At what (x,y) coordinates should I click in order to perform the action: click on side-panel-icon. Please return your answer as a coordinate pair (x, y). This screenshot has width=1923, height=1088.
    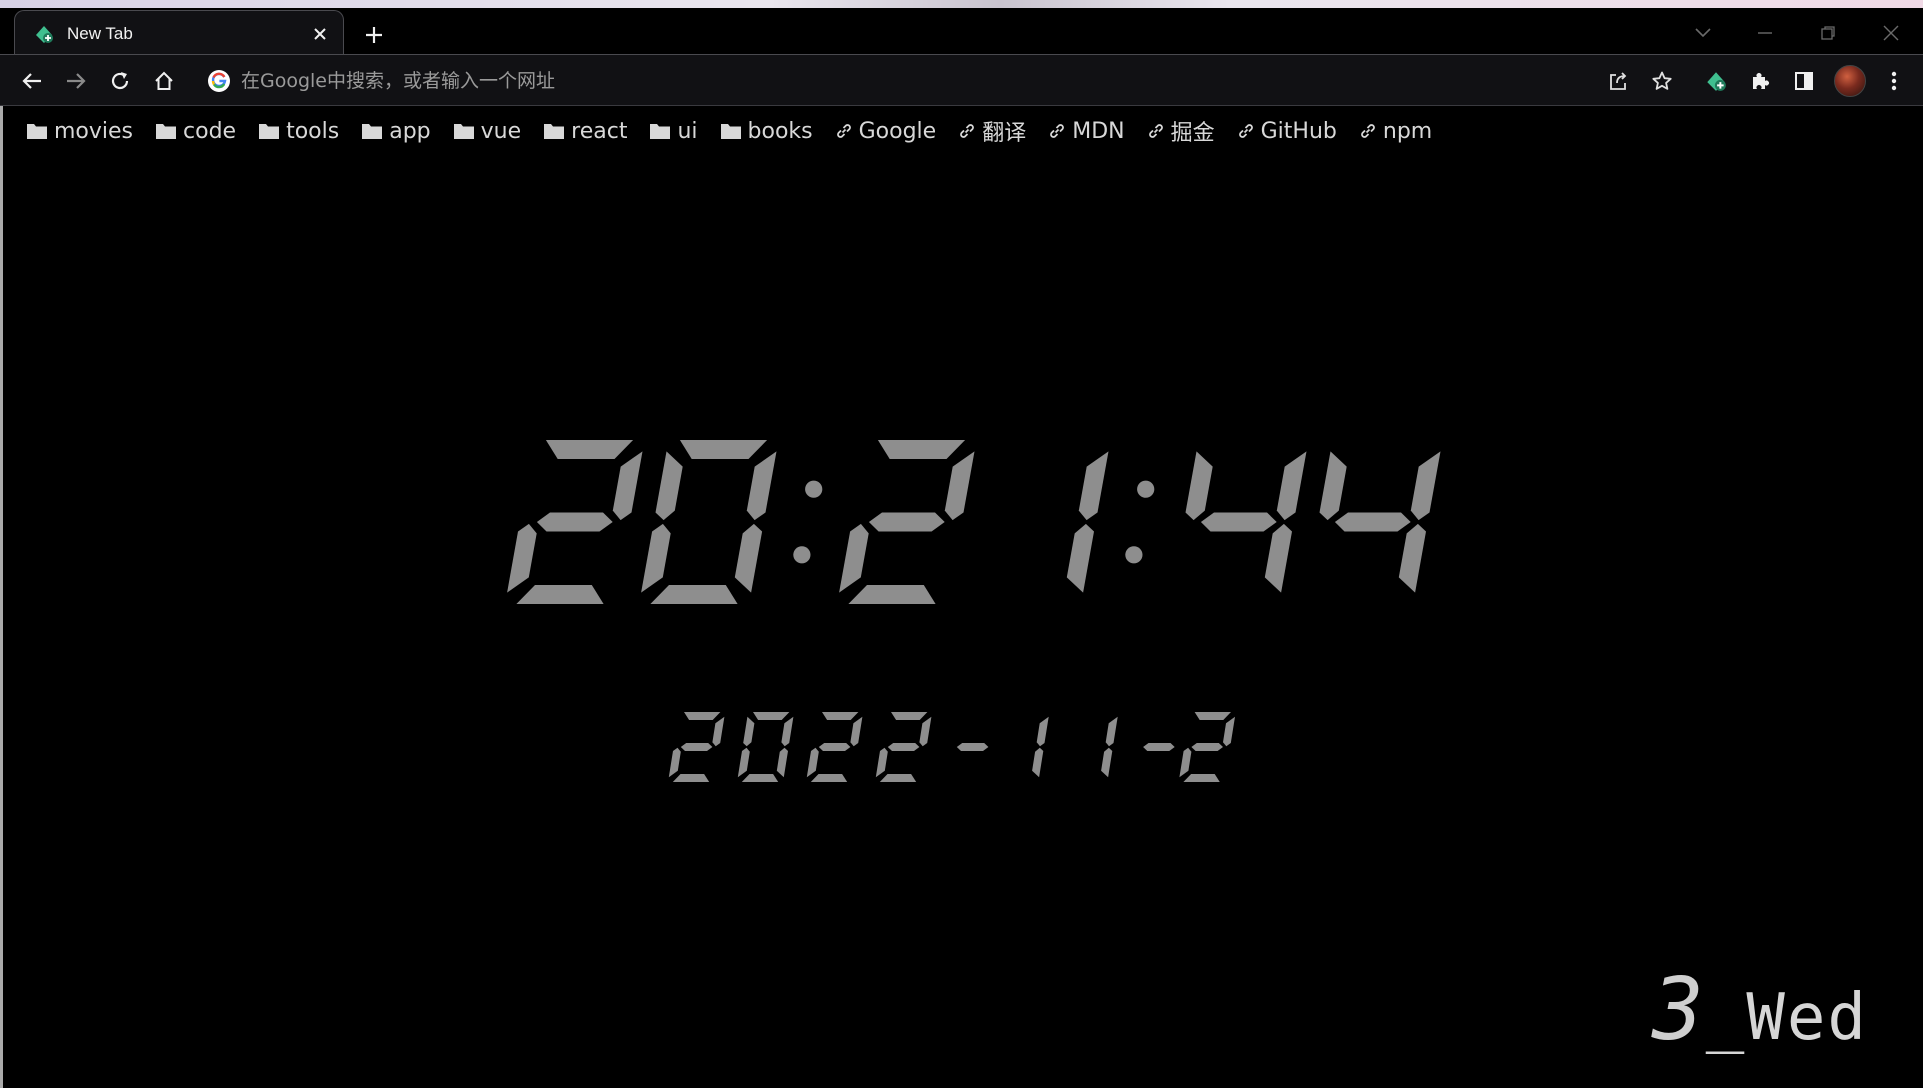
    Looking at the image, I should click on (1804, 81).